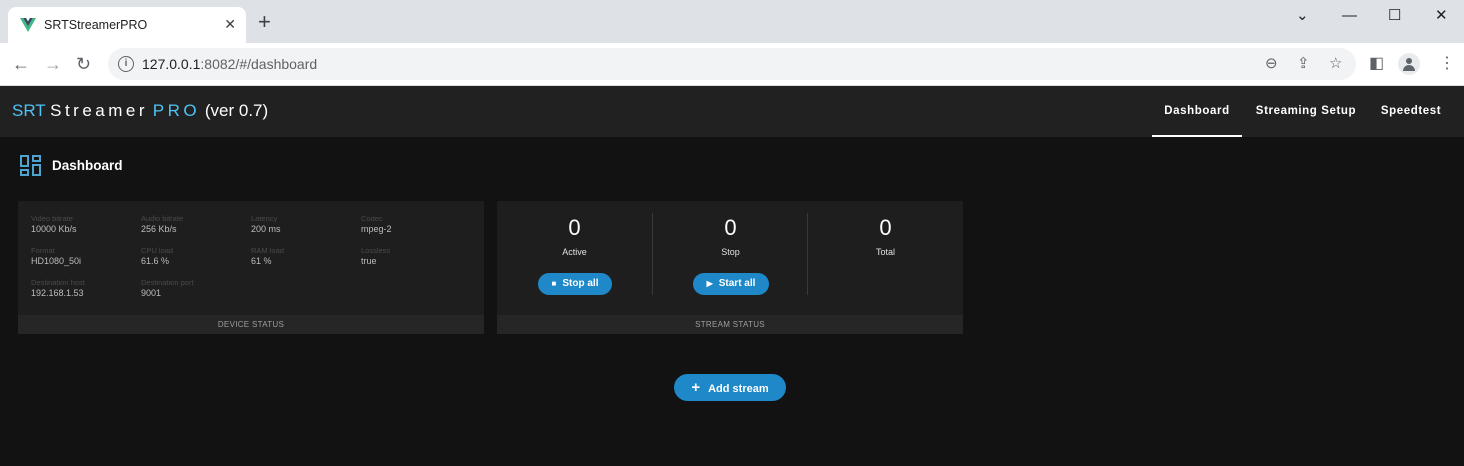 This screenshot has height=466, width=1464. Describe the element at coordinates (580, 283) in the screenshot. I see `stop-all-label: Stop all` at that location.